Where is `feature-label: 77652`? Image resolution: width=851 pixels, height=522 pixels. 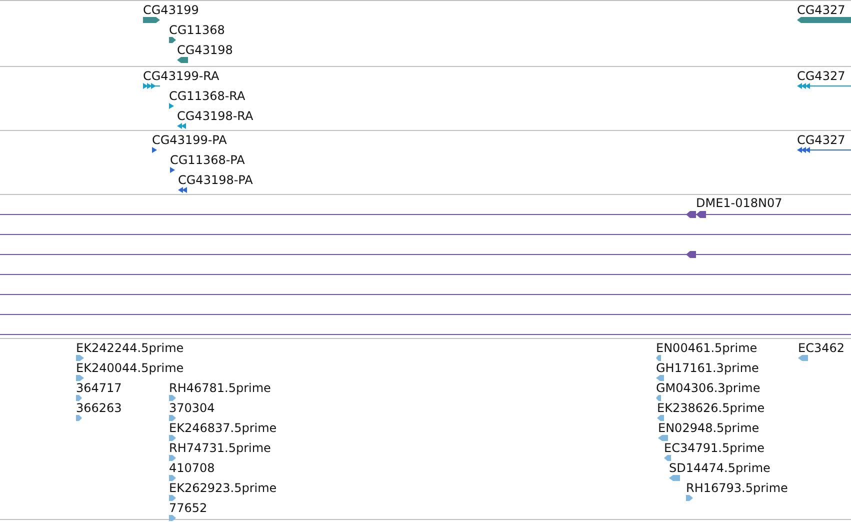 feature-label: 77652 is located at coordinates (188, 508).